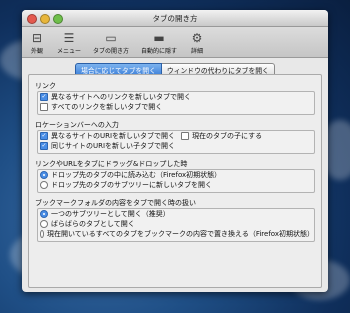 Image resolution: width=350 pixels, height=313 pixels. What do you see at coordinates (69, 38) in the screenshot?
I see `menu-icon: ☰` at bounding box center [69, 38].